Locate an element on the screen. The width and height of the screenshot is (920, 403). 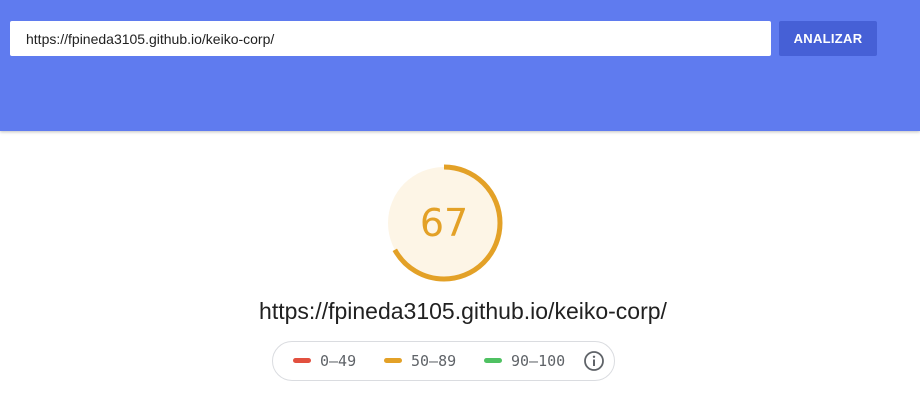
score-legend: 0–49 50–89 90–100 is located at coordinates (443, 361).